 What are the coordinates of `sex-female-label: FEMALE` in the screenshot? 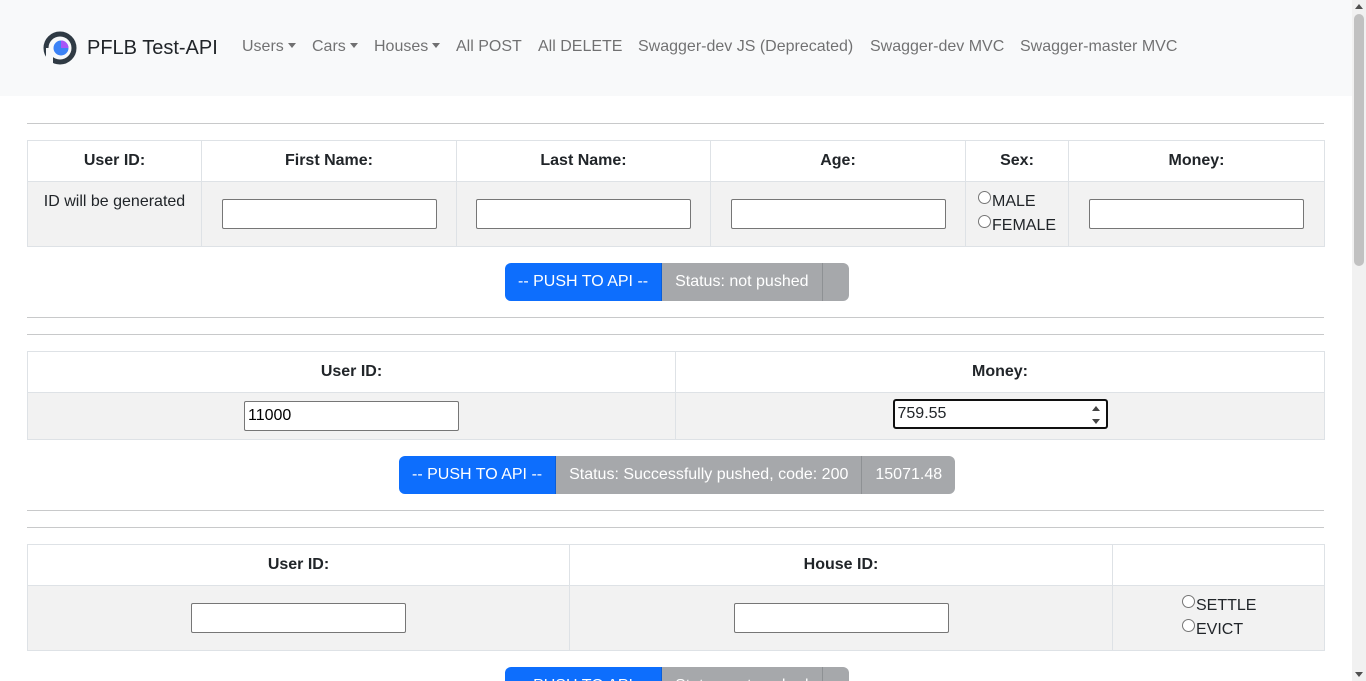 It's located at (1024, 225).